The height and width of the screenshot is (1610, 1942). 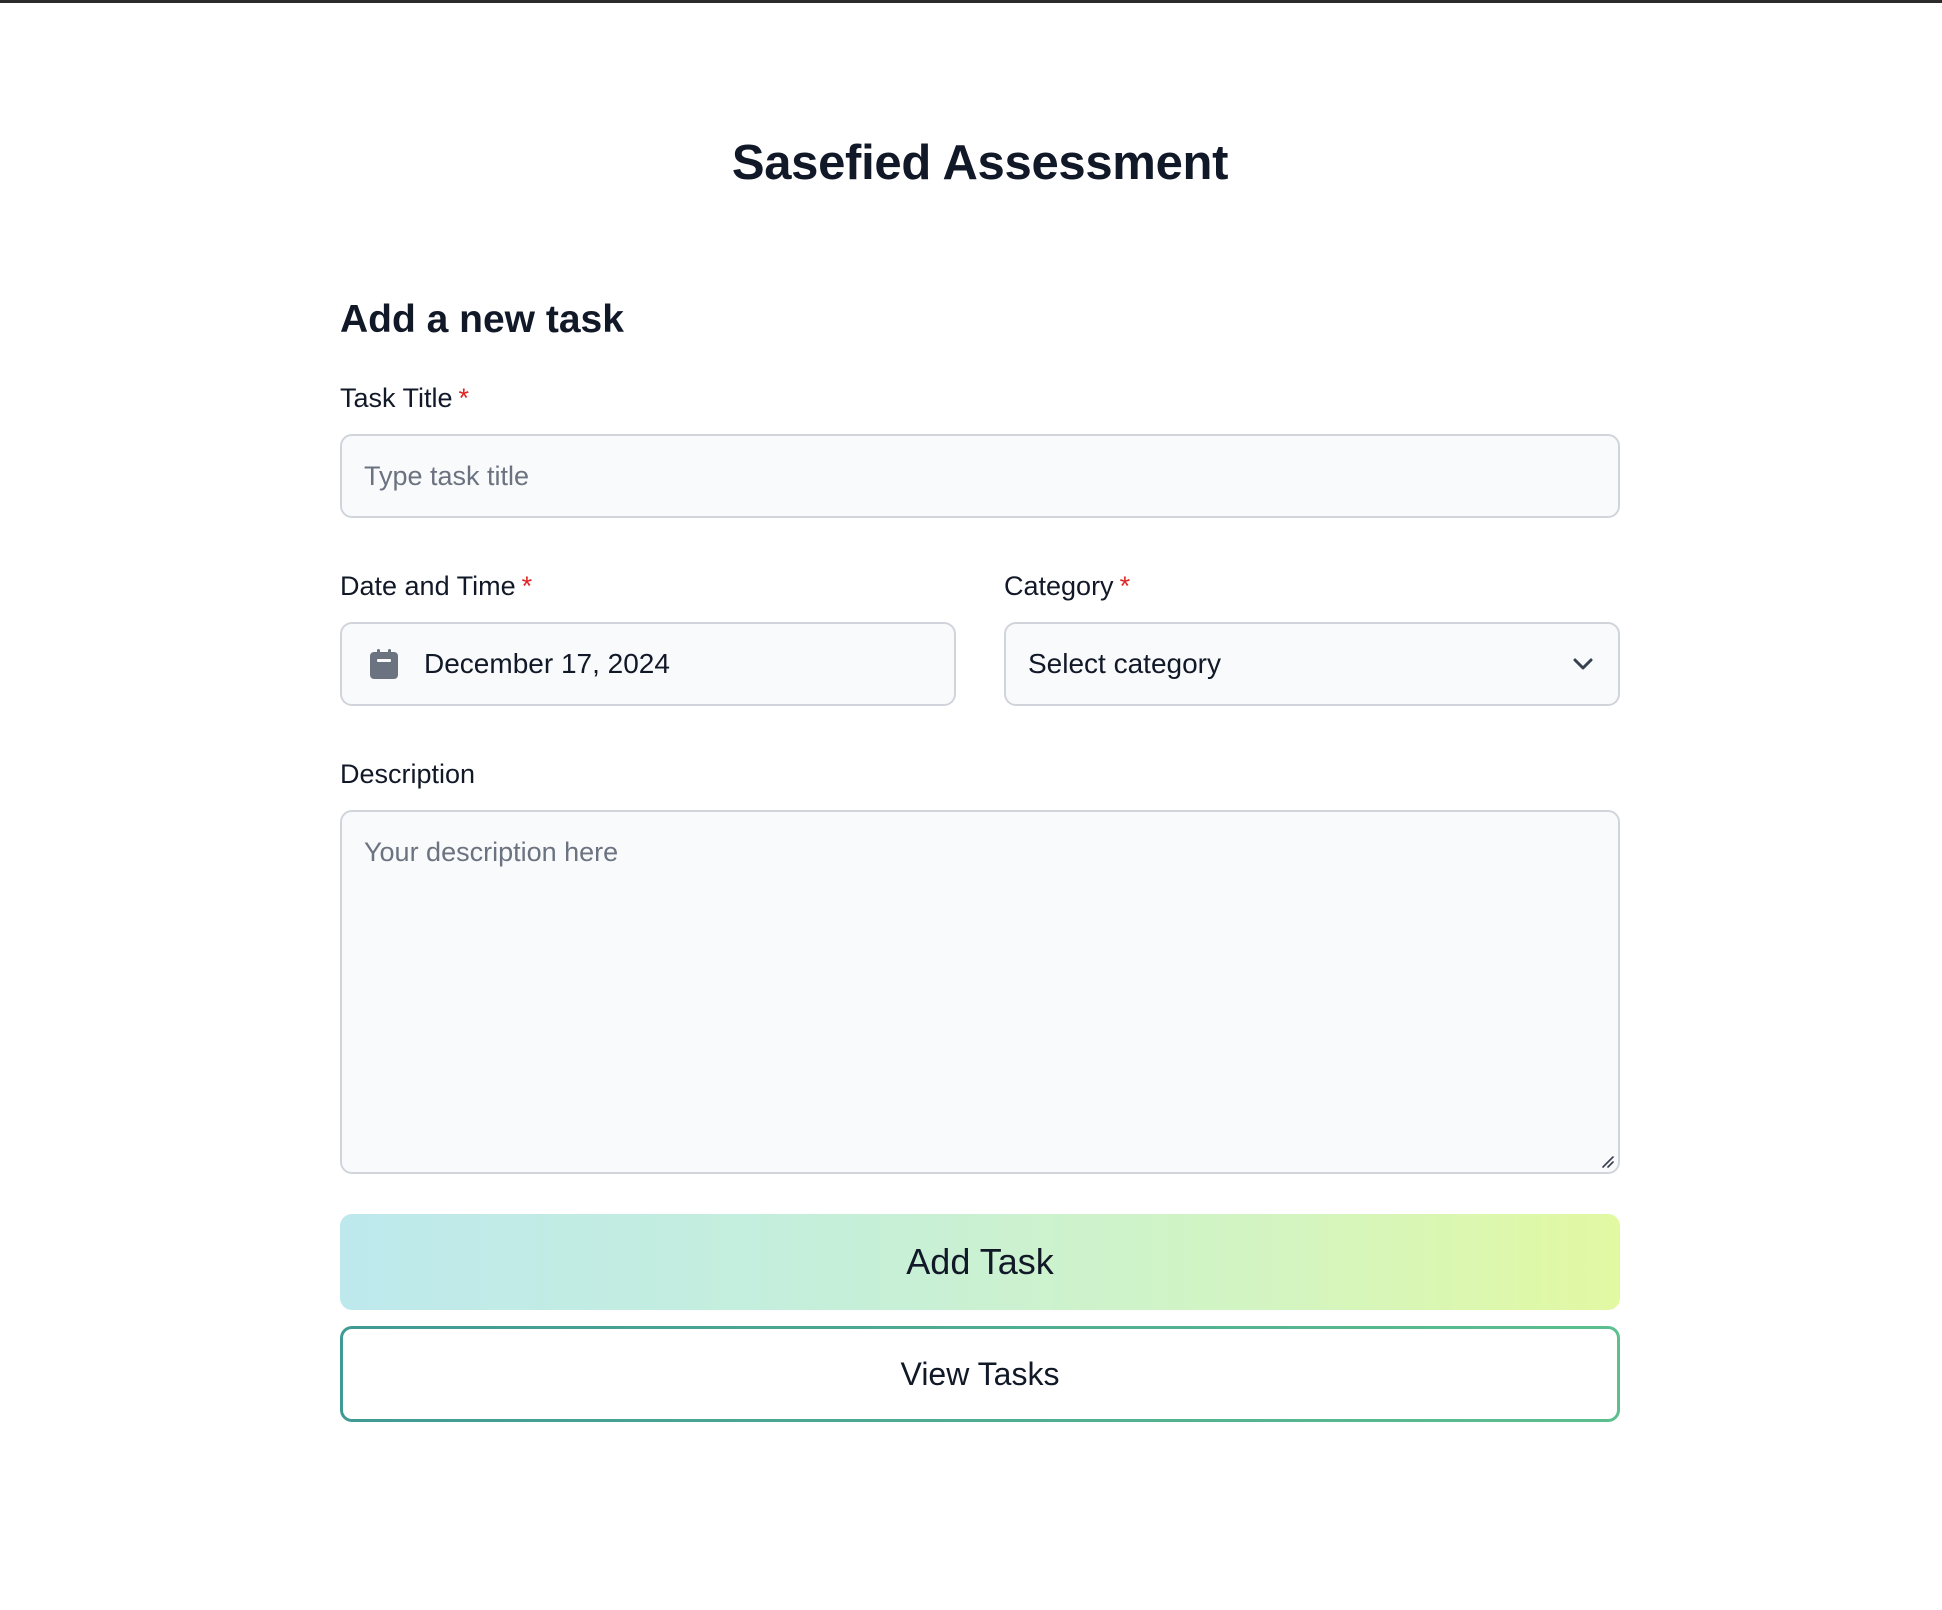 I want to click on top-border, so click(x=971, y=1).